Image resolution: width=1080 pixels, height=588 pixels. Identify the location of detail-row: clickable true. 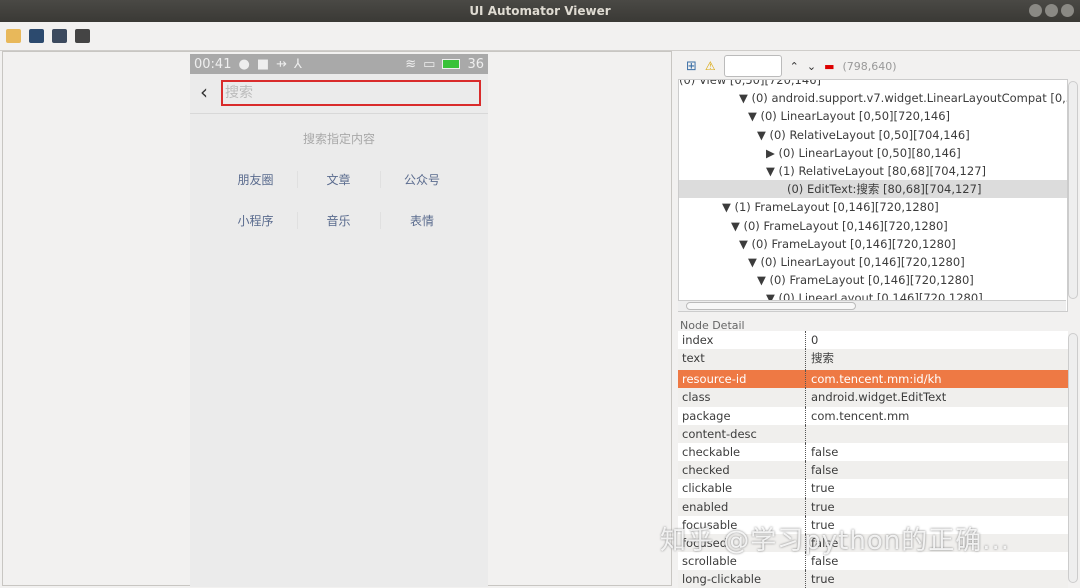
(873, 488).